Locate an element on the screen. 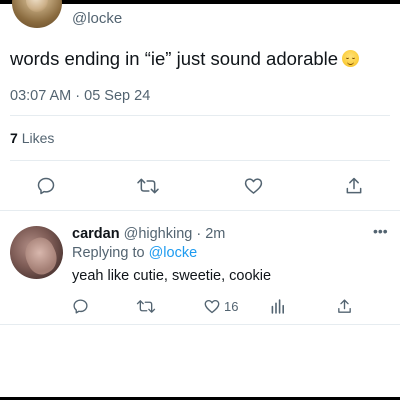  reply-time: 2m is located at coordinates (215, 234).